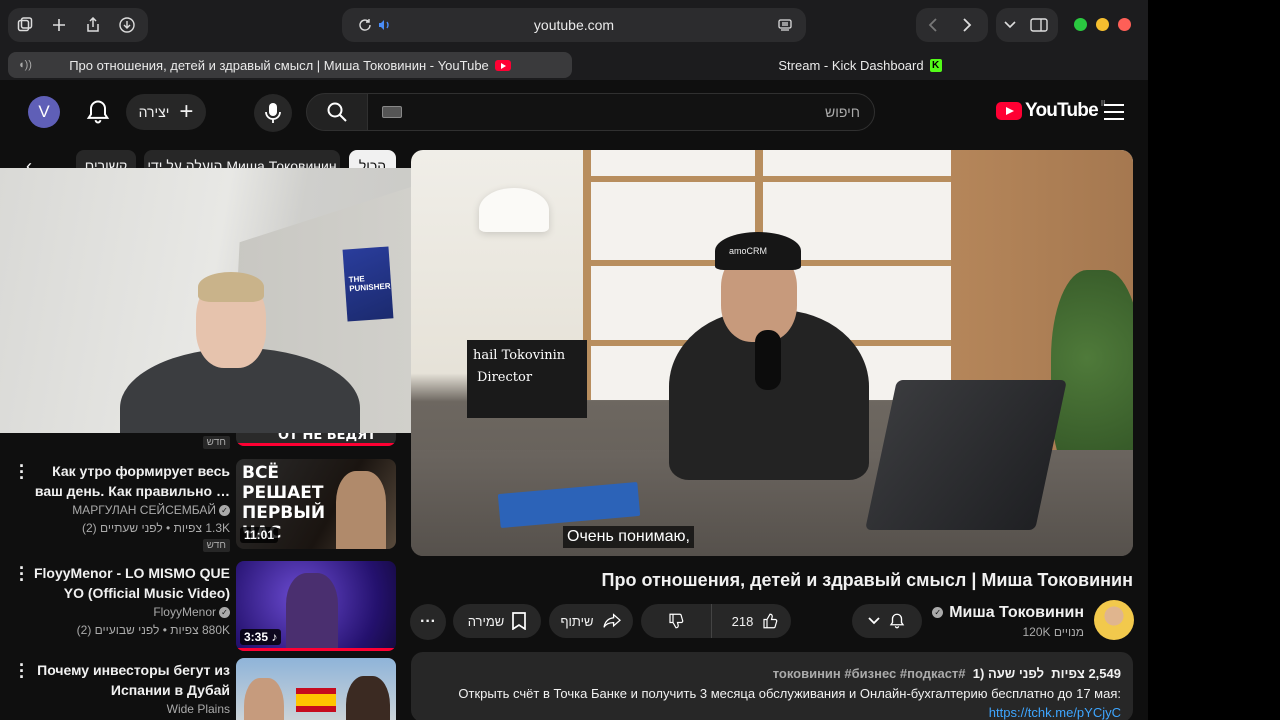 The image size is (1280, 720). I want to click on description-link: https://tchk.me/pYCjyC, so click(1055, 712).